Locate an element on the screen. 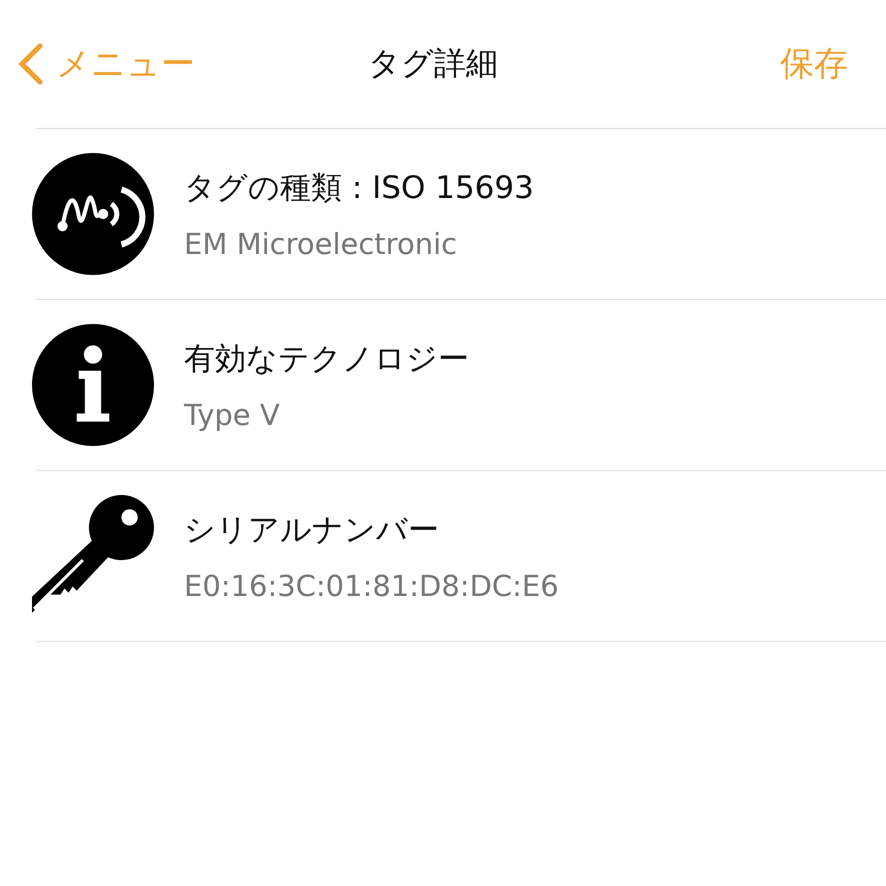  item-title: タグの種類 : ISO 15693 is located at coordinates (359, 188).